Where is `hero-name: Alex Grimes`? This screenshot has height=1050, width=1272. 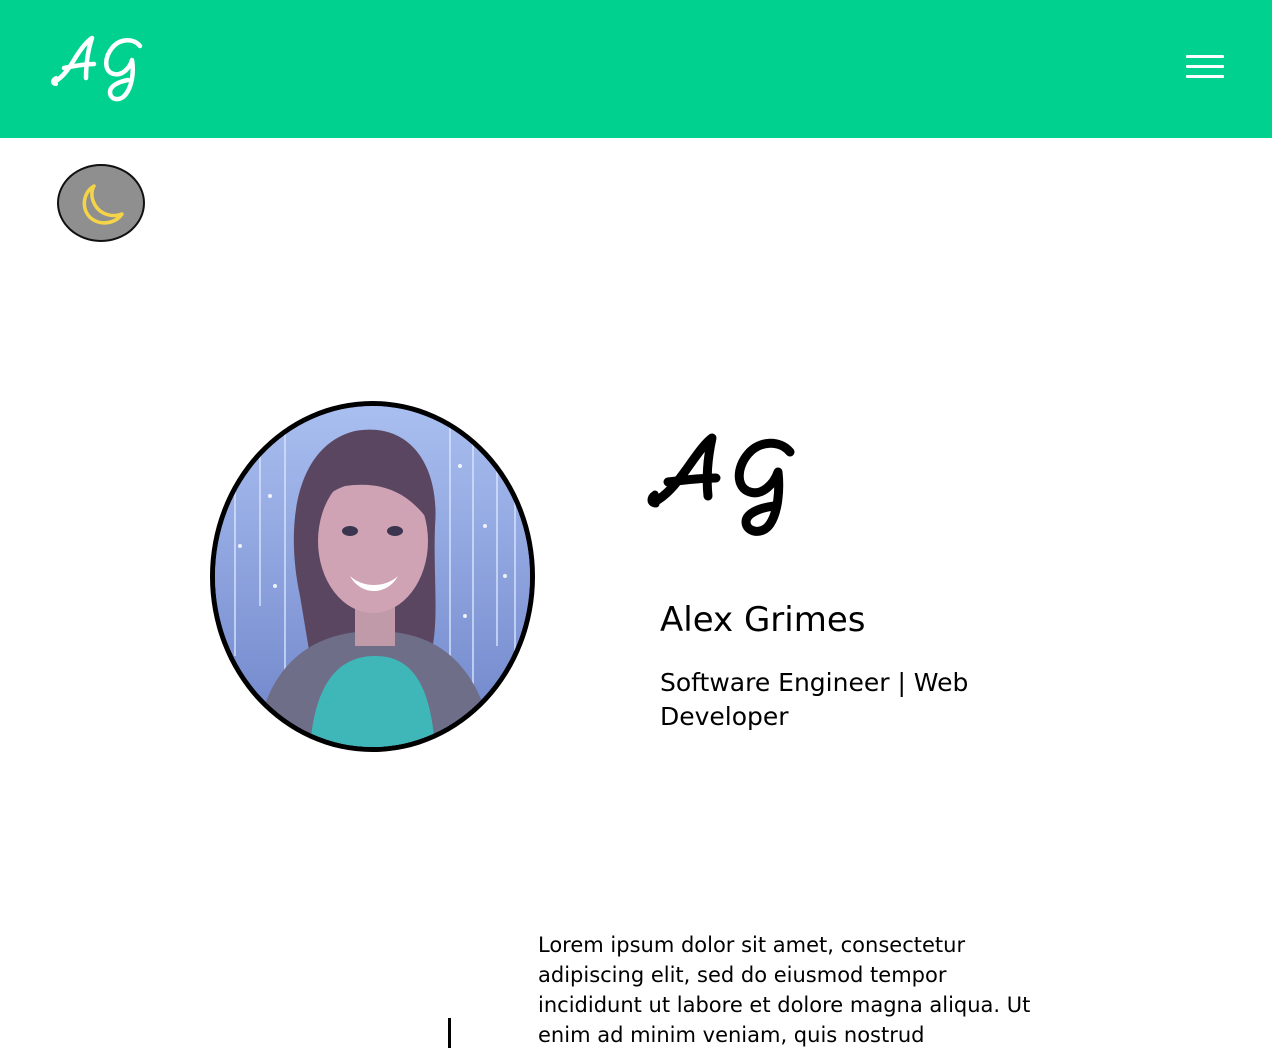
hero-name: Alex Grimes is located at coordinates (763, 620).